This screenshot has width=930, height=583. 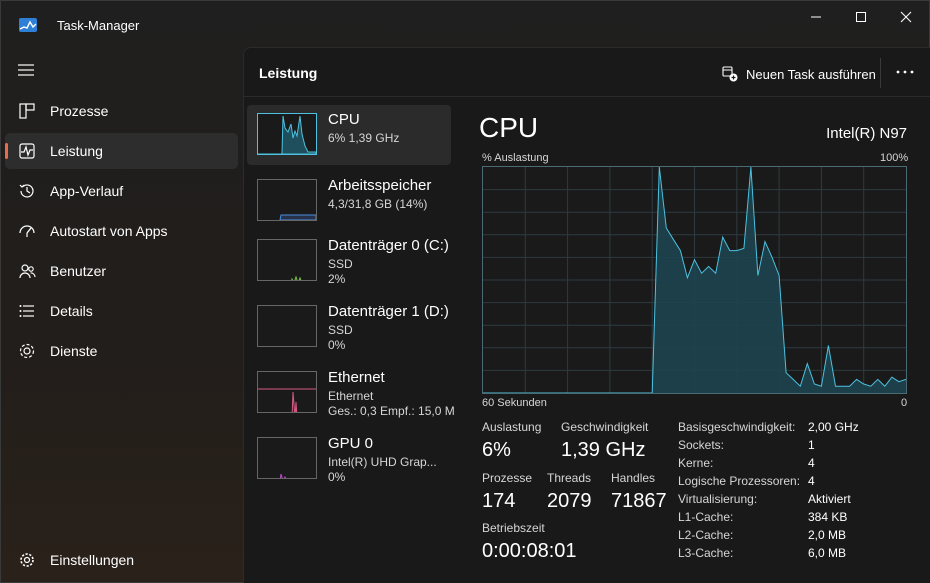 I want to click on sidebar-item-prozesse: Prozesse, so click(x=121, y=111).